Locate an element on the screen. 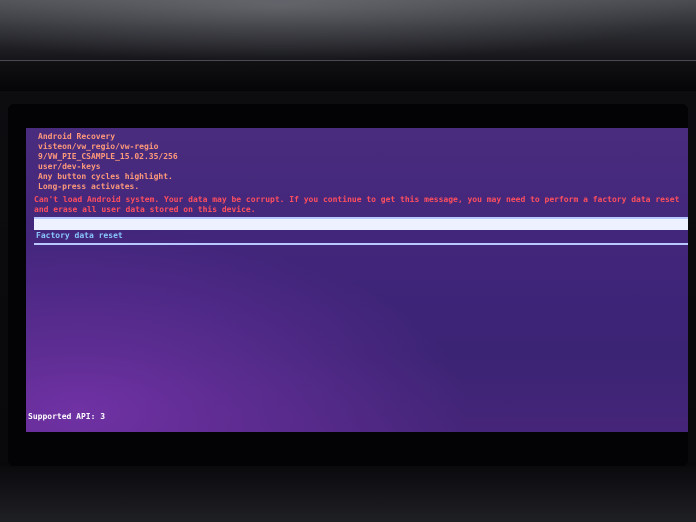  menu-item-factory-data-reset: Factory data reset is located at coordinates (361, 237).